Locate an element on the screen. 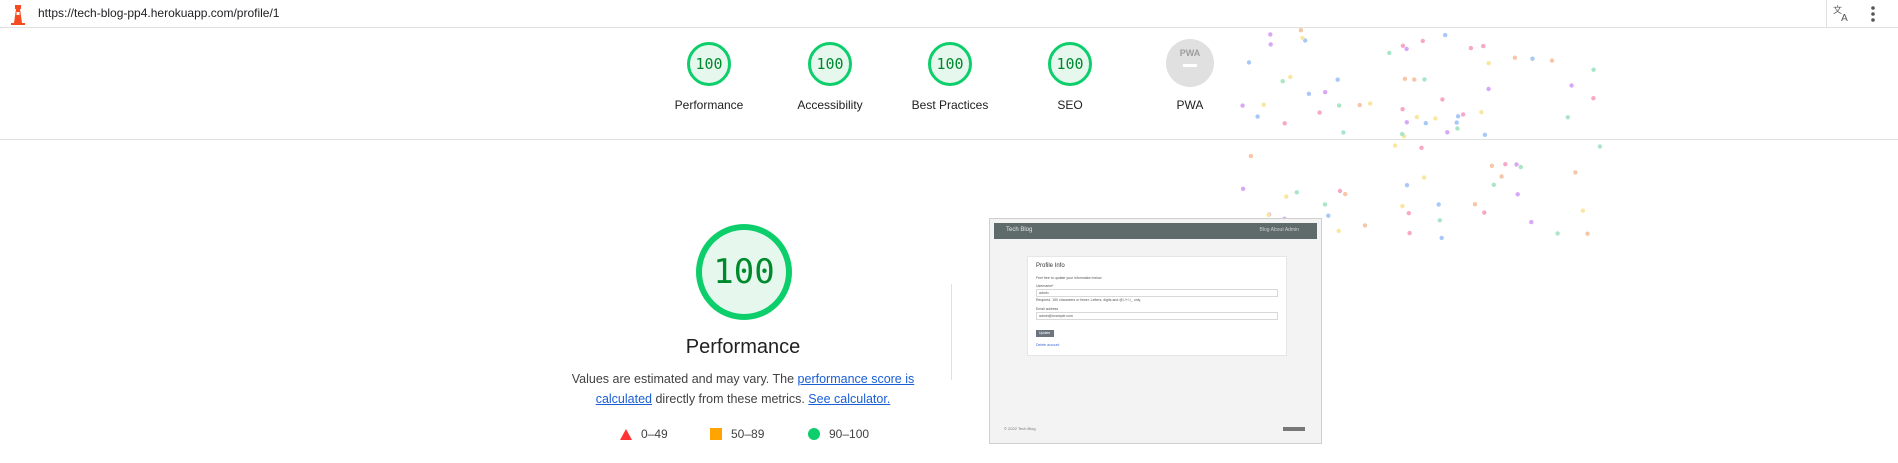  thumb-brand: Tech Blog is located at coordinates (1019, 230).